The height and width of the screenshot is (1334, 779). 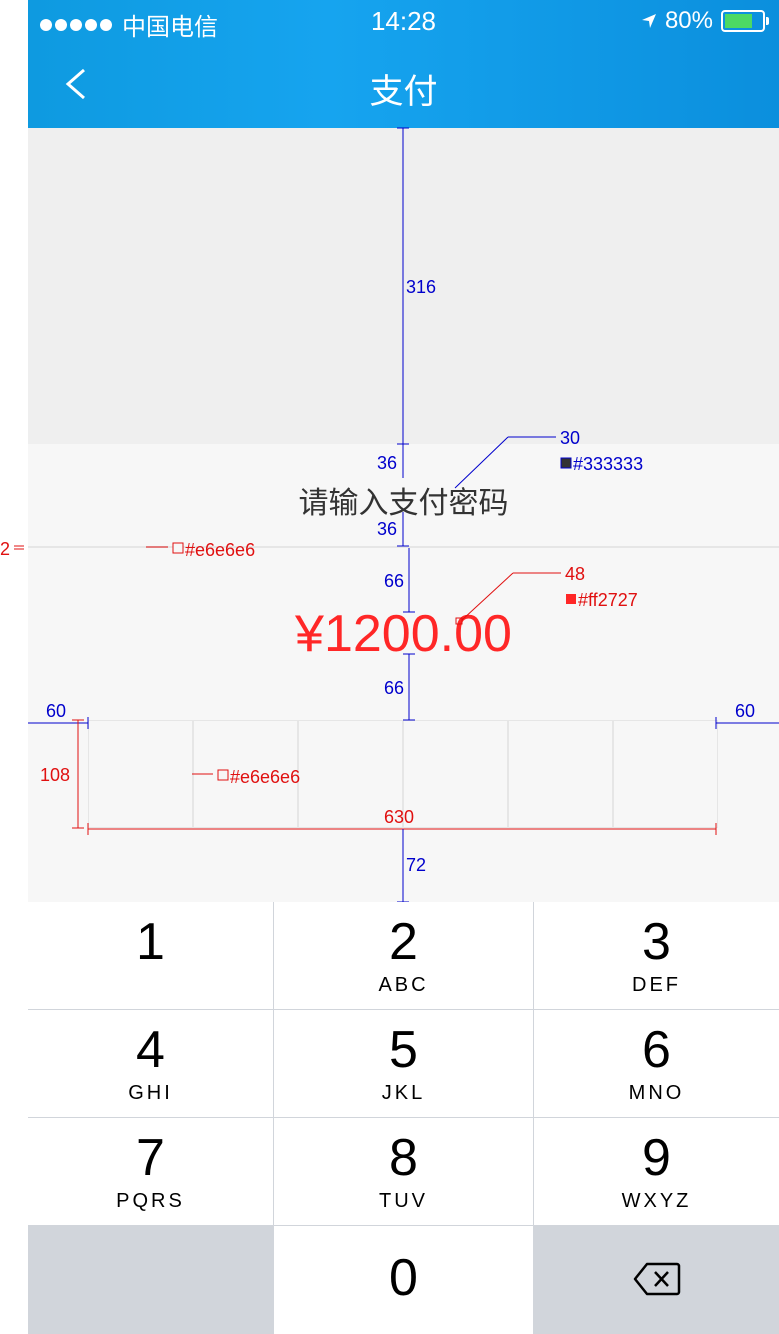 What do you see at coordinates (150, 942) in the screenshot?
I see `key-digit: 1` at bounding box center [150, 942].